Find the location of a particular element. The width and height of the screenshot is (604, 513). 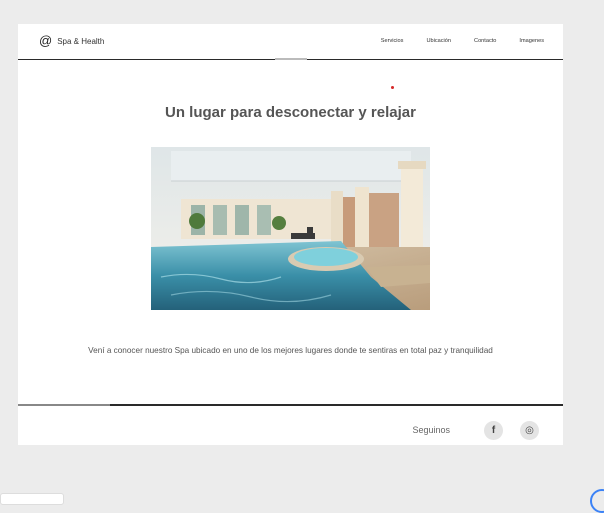

corner-indicator is located at coordinates (597, 501).